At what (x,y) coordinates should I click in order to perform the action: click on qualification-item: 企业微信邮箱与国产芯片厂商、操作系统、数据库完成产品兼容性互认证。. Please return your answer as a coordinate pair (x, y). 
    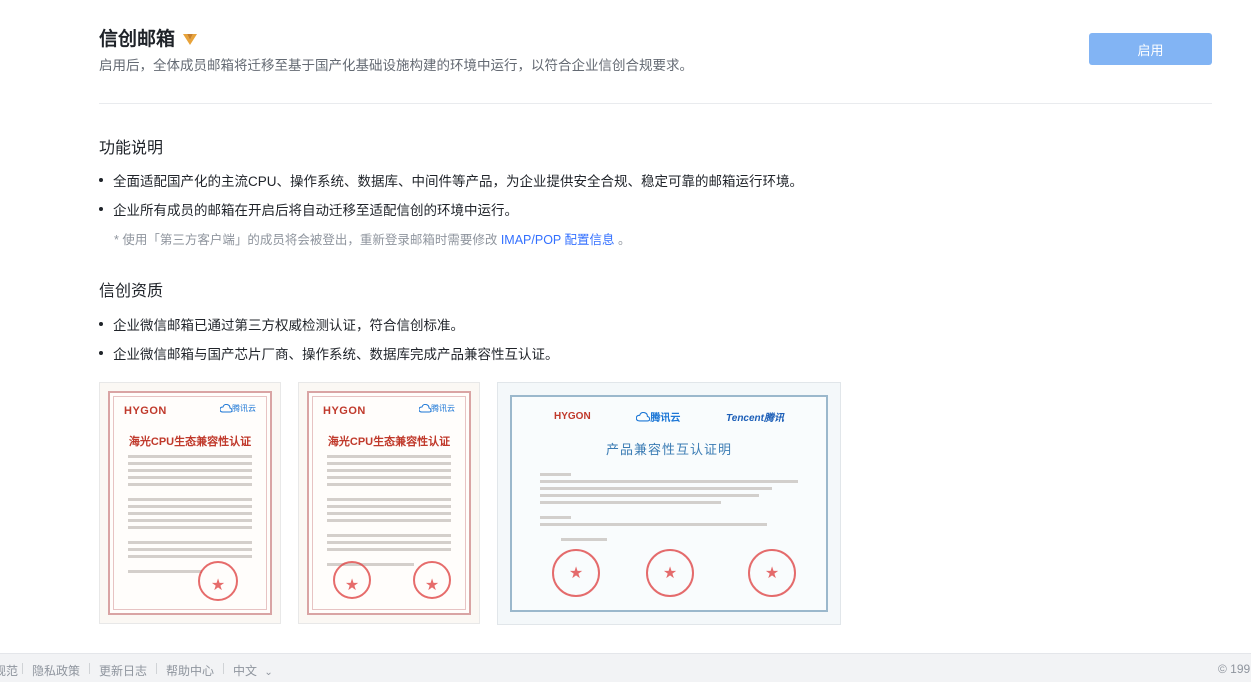
    Looking at the image, I should click on (329, 353).